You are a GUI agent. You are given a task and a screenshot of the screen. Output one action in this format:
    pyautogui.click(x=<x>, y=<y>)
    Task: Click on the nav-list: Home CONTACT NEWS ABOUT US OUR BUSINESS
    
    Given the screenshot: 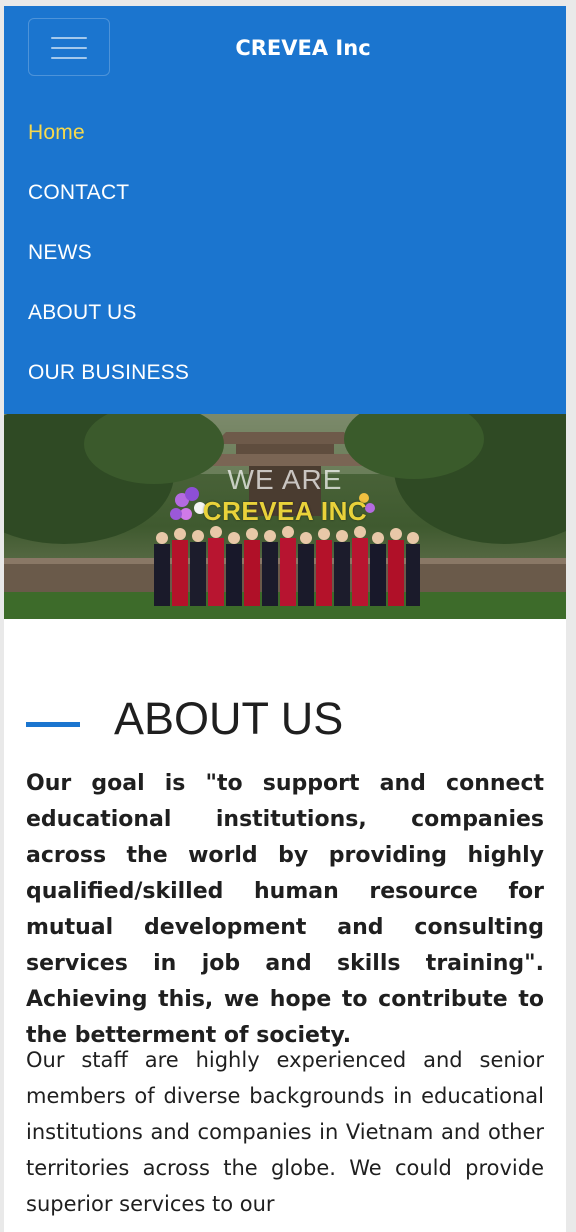 What is the action you would take?
    pyautogui.click(x=108, y=264)
    